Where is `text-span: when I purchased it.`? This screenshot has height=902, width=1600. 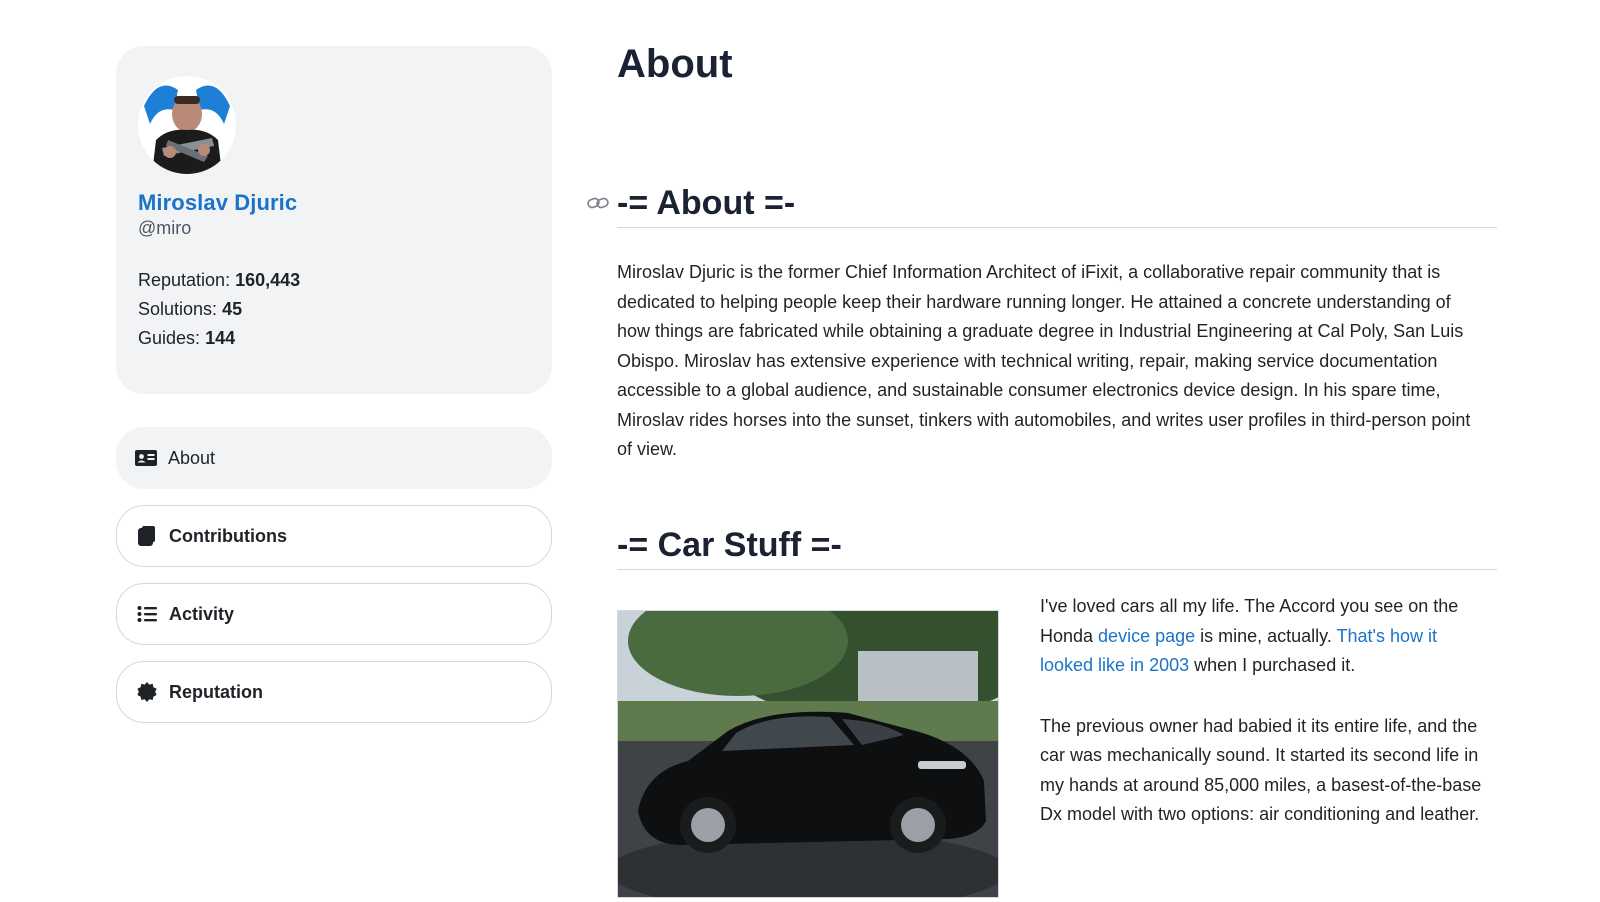
text-span: when I purchased it. is located at coordinates (1272, 665).